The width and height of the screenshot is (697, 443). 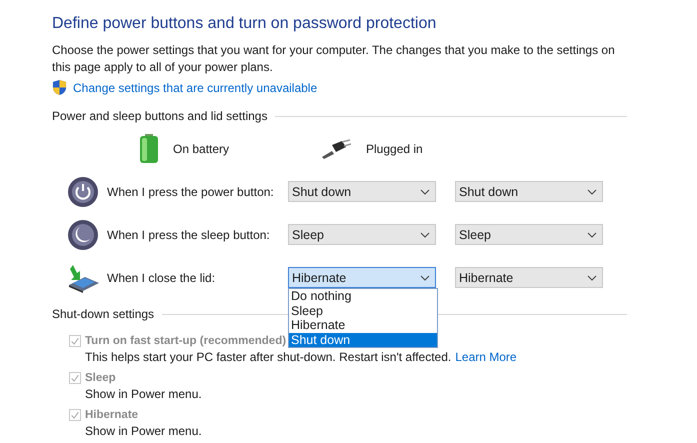 I want to click on dropdown-option: Do nothing, so click(x=363, y=296).